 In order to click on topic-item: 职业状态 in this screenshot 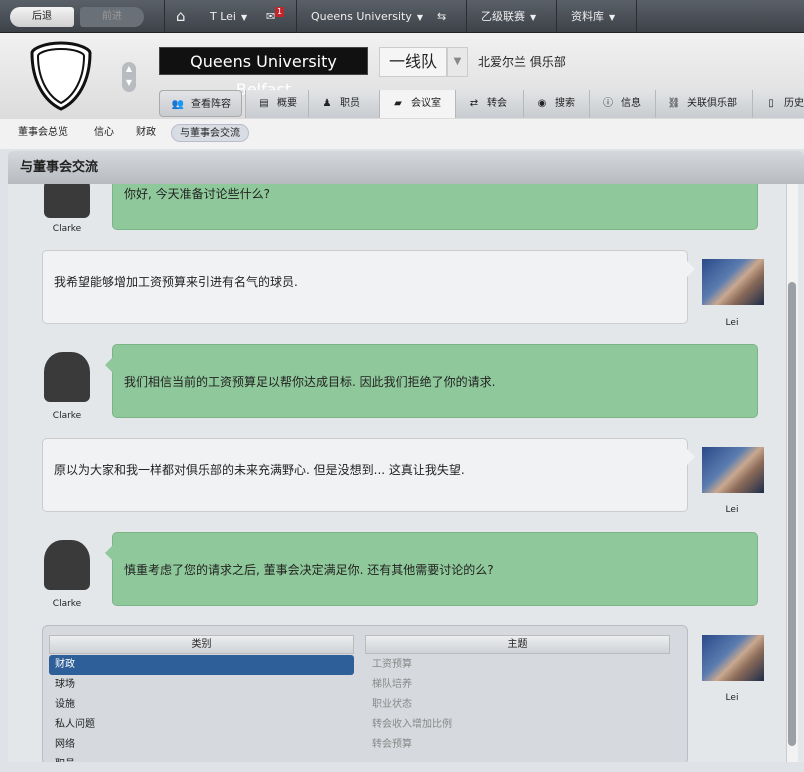, I will do `click(412, 705)`.